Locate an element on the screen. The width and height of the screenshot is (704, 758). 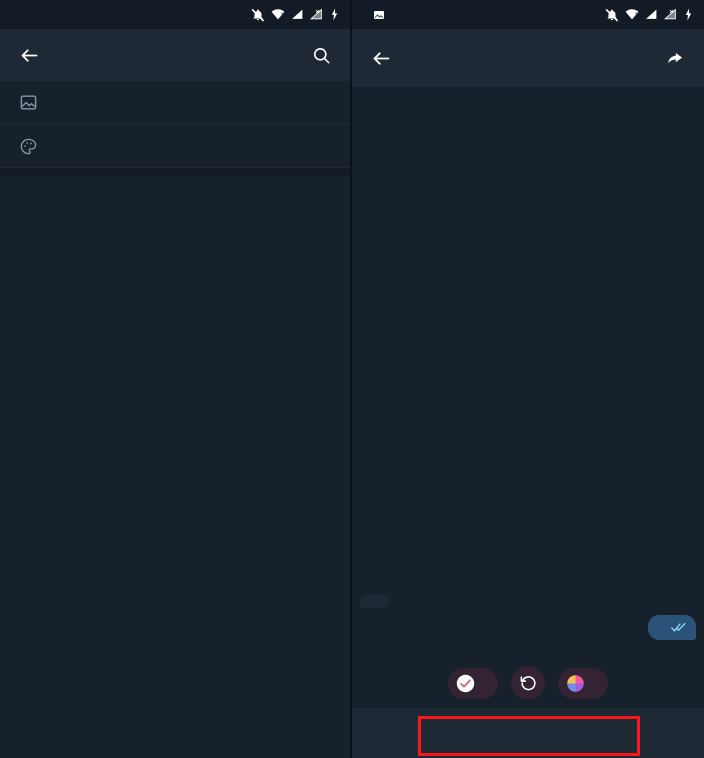
search-button is located at coordinates (321, 55).